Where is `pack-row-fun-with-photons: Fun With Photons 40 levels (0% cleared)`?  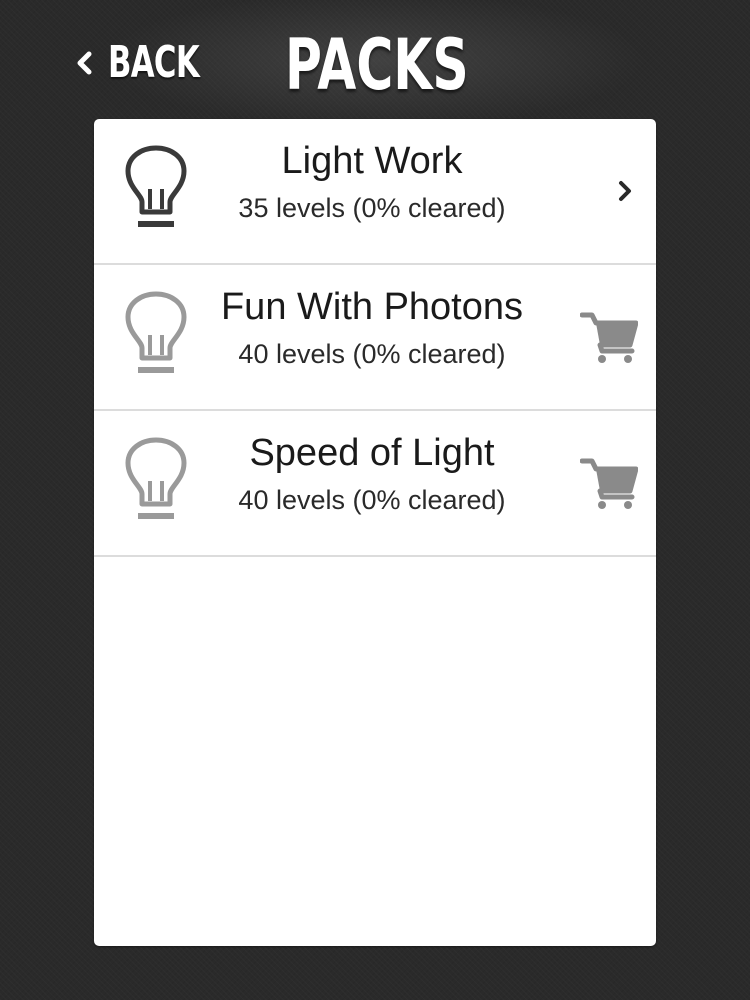
pack-row-fun-with-photons: Fun With Photons 40 levels (0% cleared) is located at coordinates (375, 338).